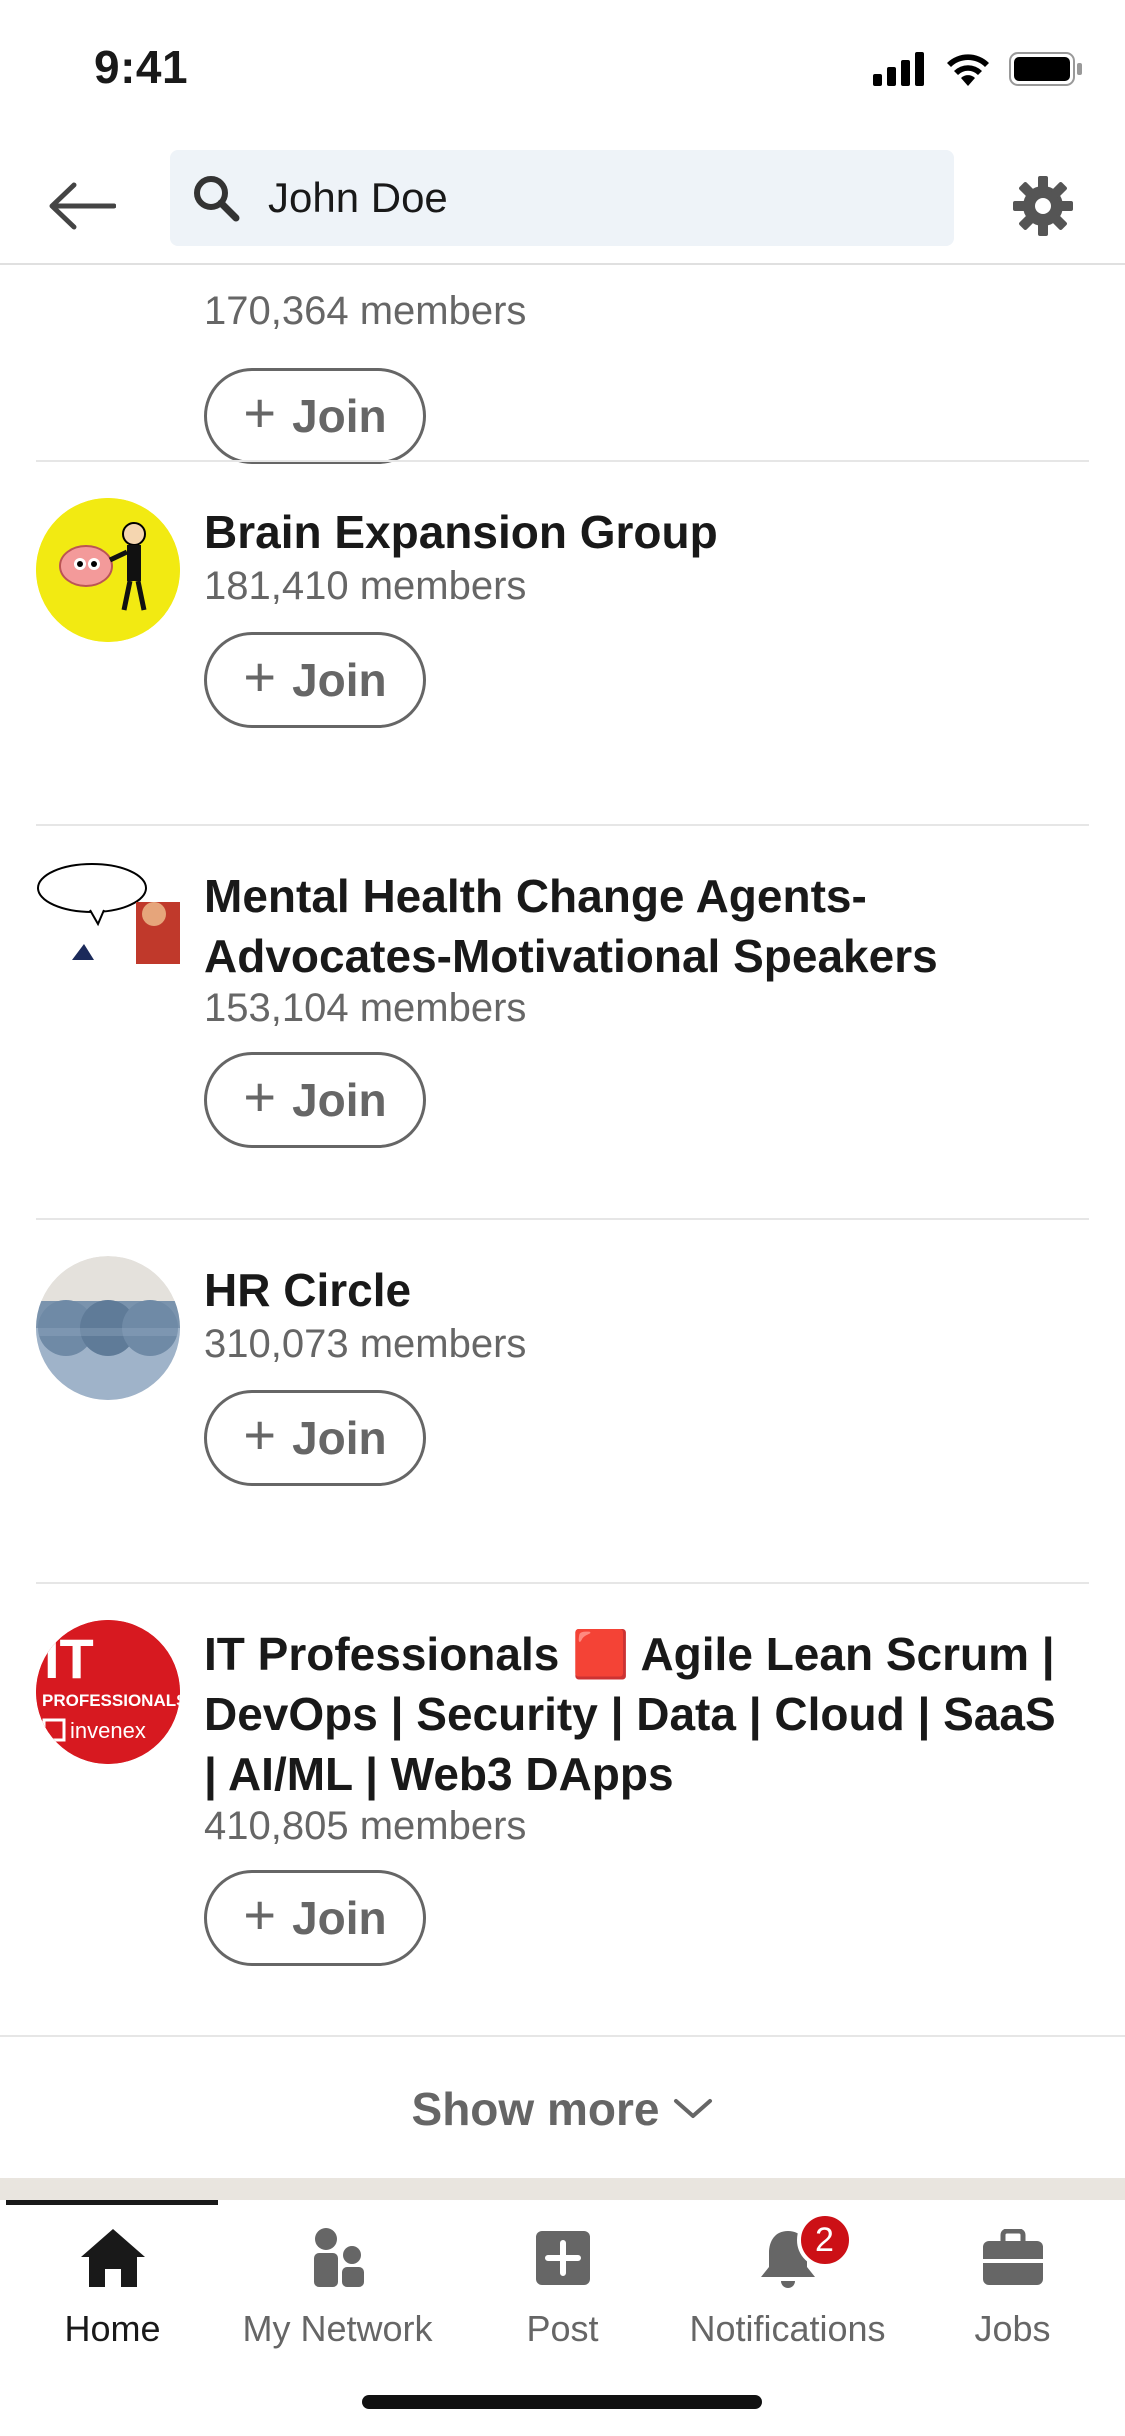  Describe the element at coordinates (644, 532) in the screenshot. I see `group-title: Brain Expansion Group` at that location.